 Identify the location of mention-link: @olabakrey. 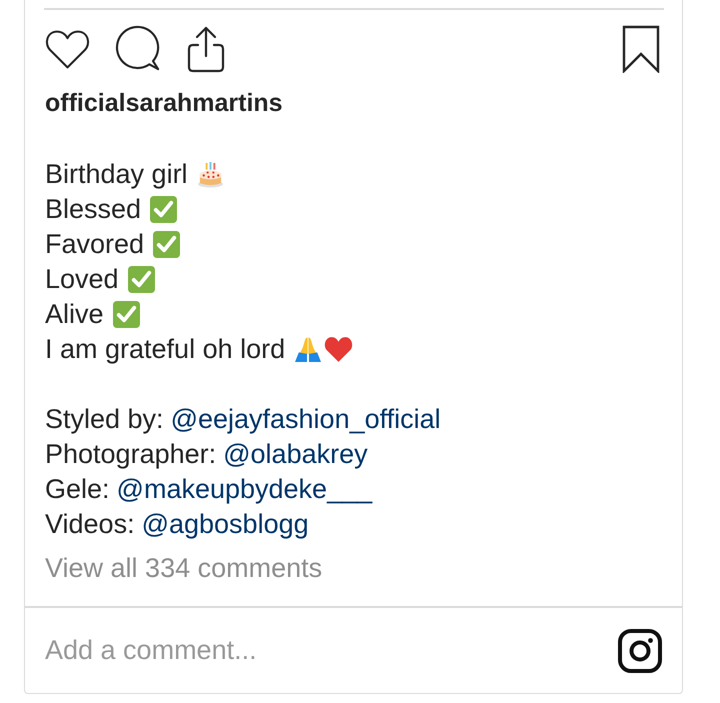
(295, 454).